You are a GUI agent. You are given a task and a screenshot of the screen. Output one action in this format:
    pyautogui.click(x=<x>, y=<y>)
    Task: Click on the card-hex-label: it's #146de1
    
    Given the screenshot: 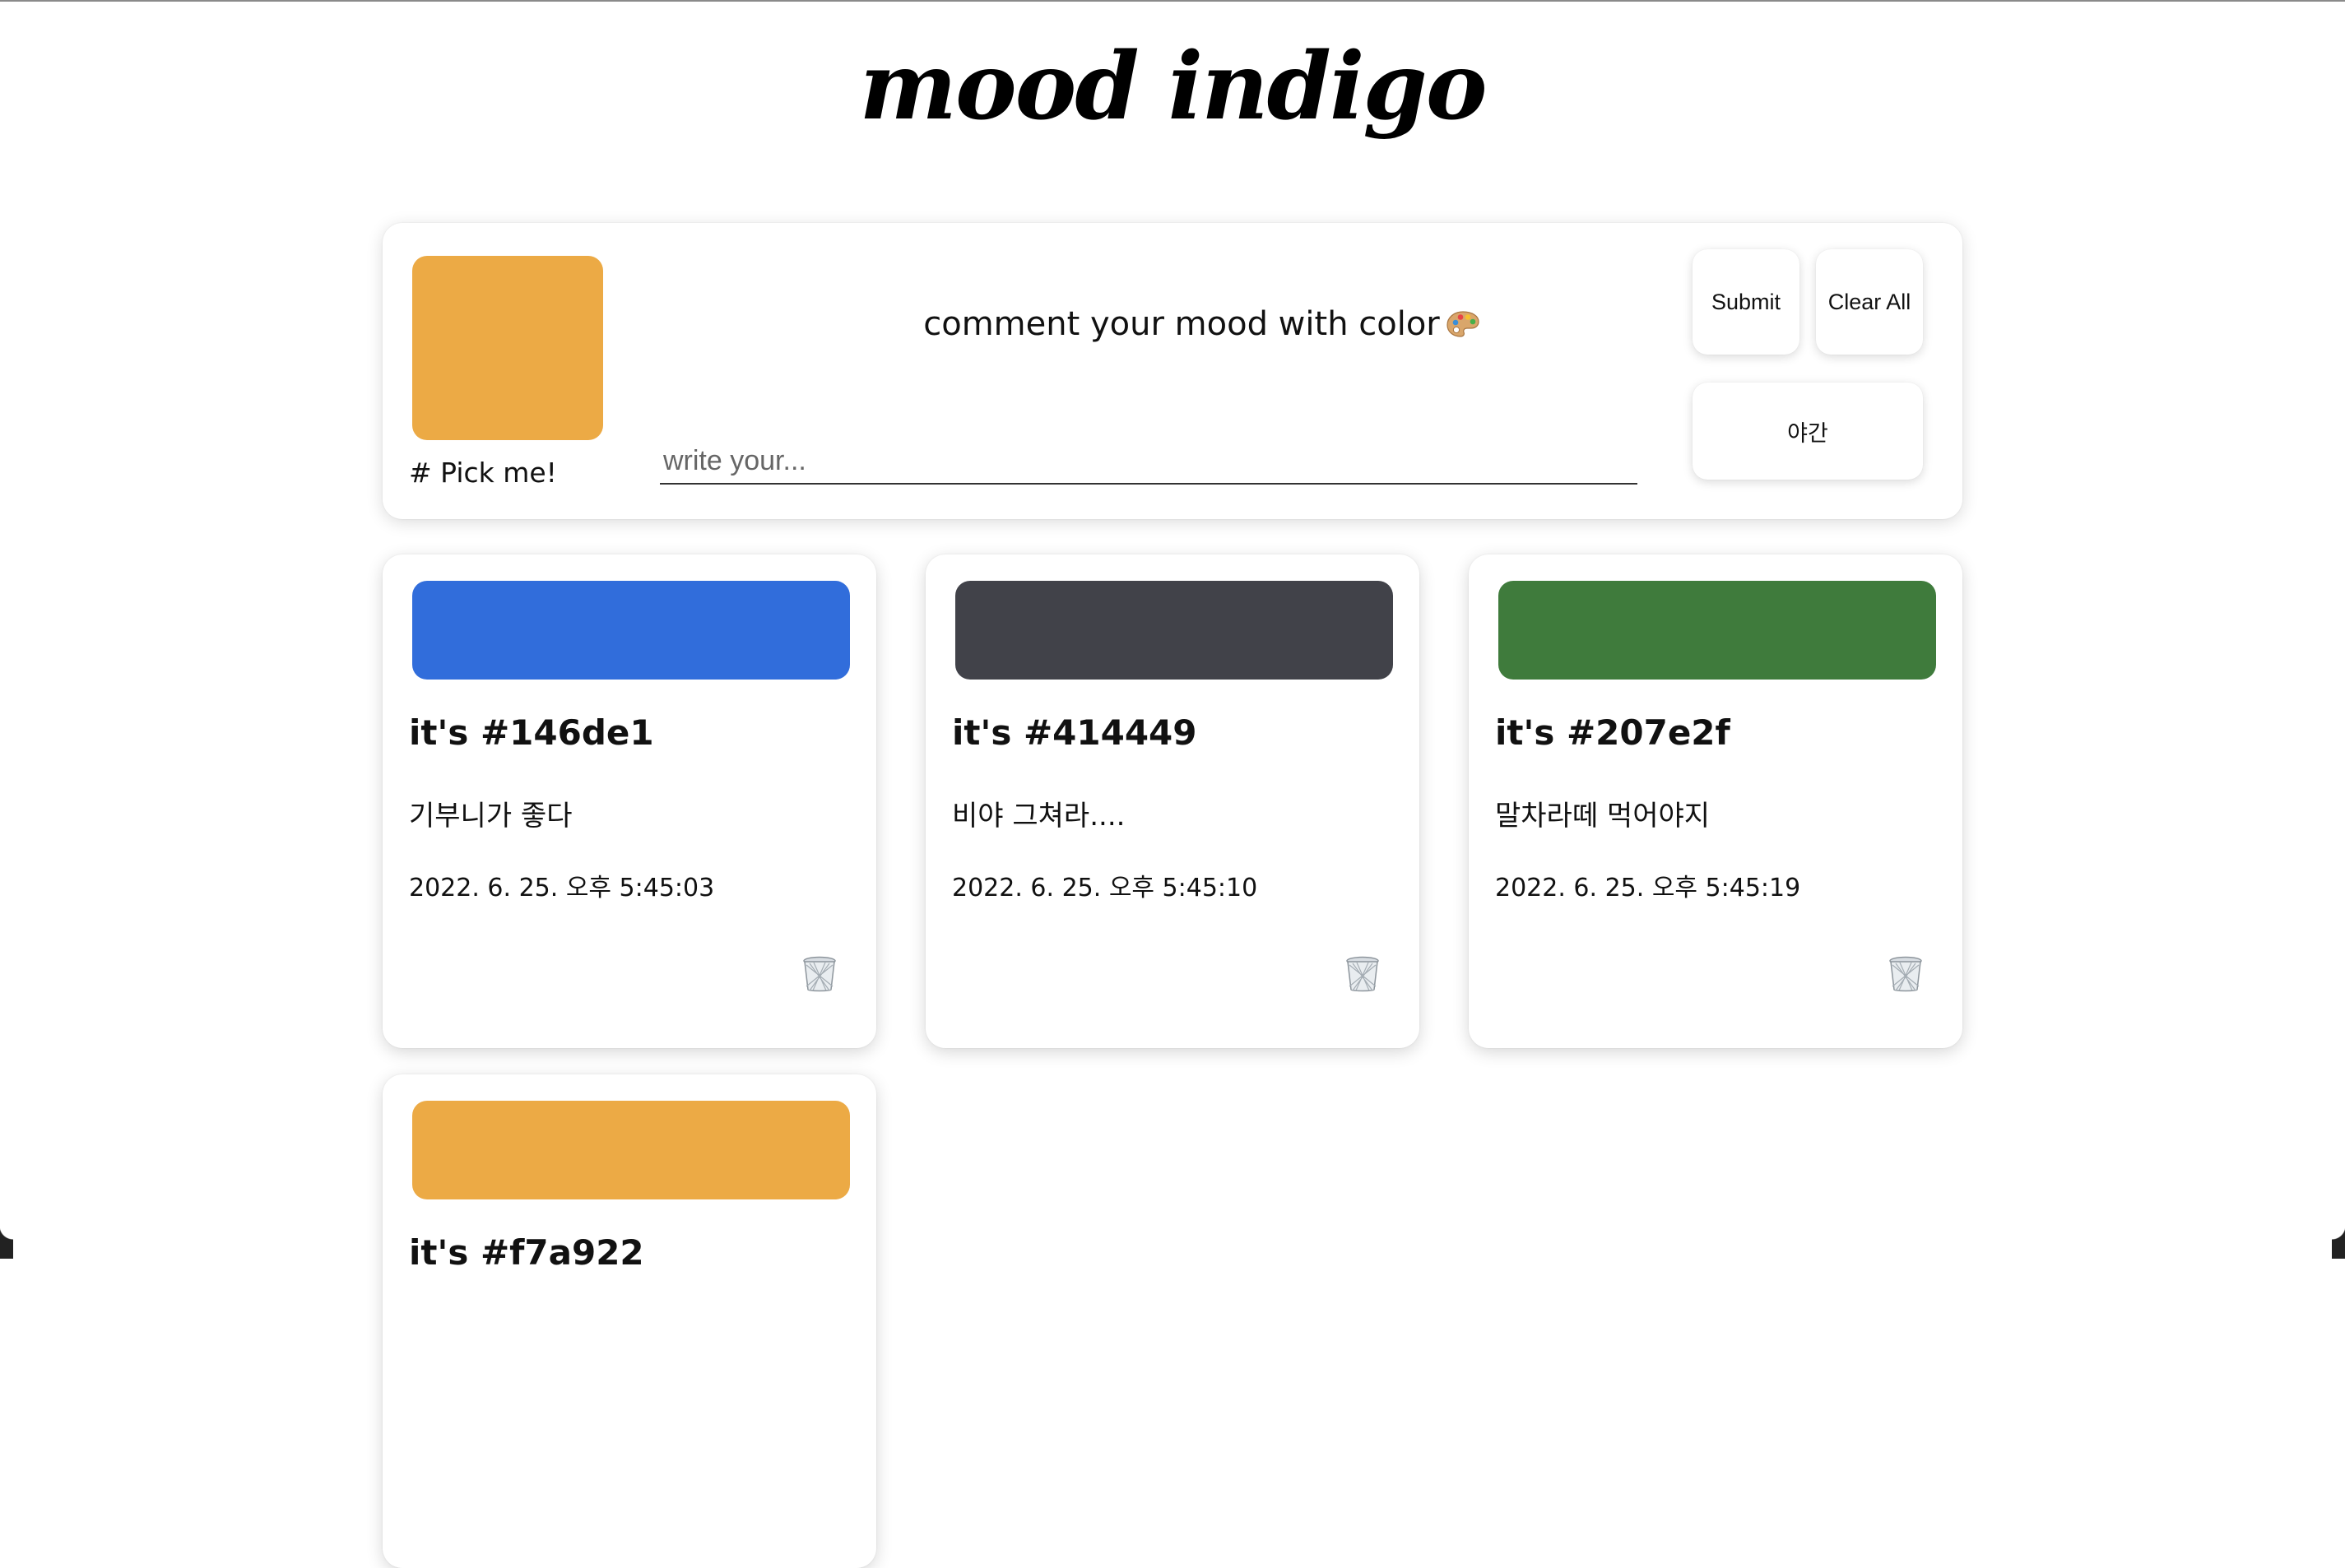 What is the action you would take?
    pyautogui.click(x=531, y=732)
    